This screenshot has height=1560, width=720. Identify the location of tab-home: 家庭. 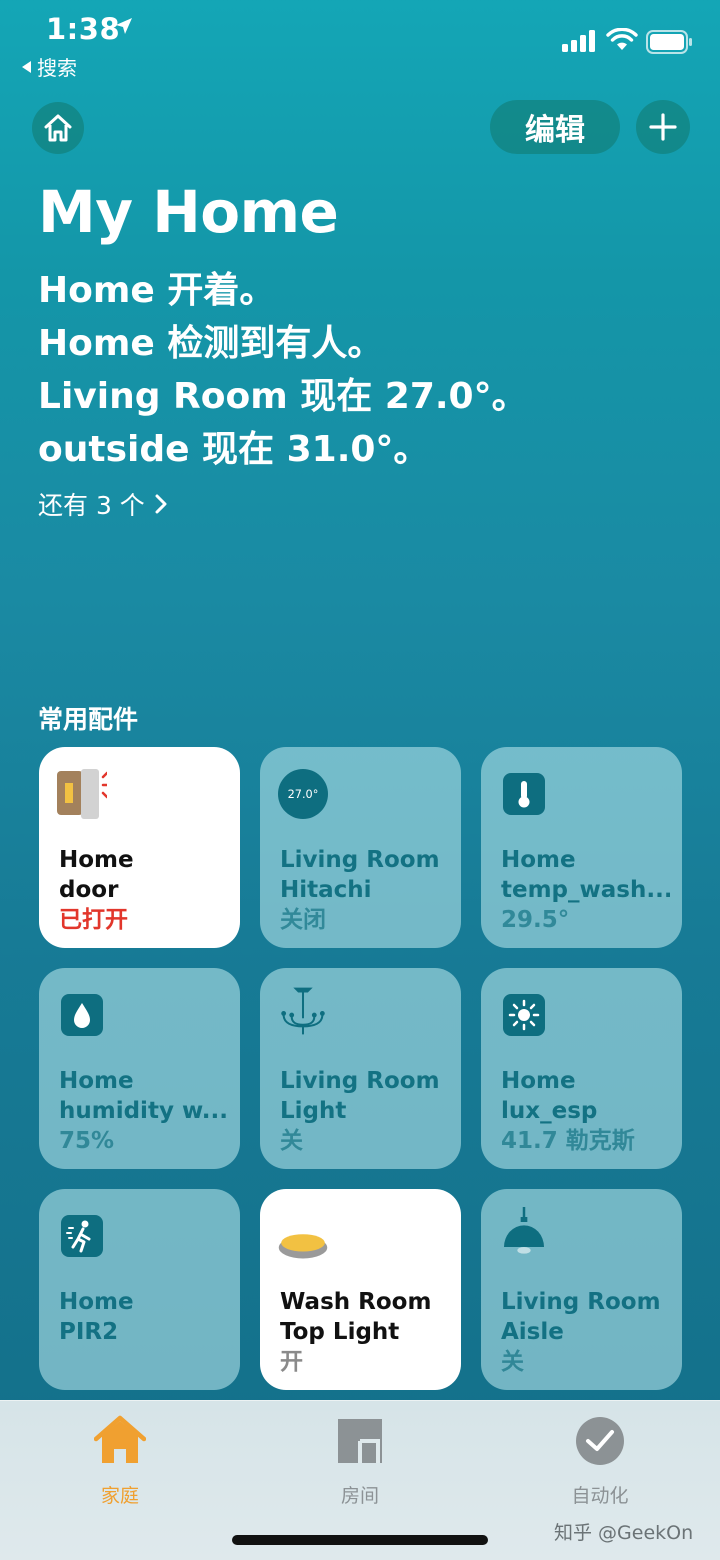
(120, 1461).